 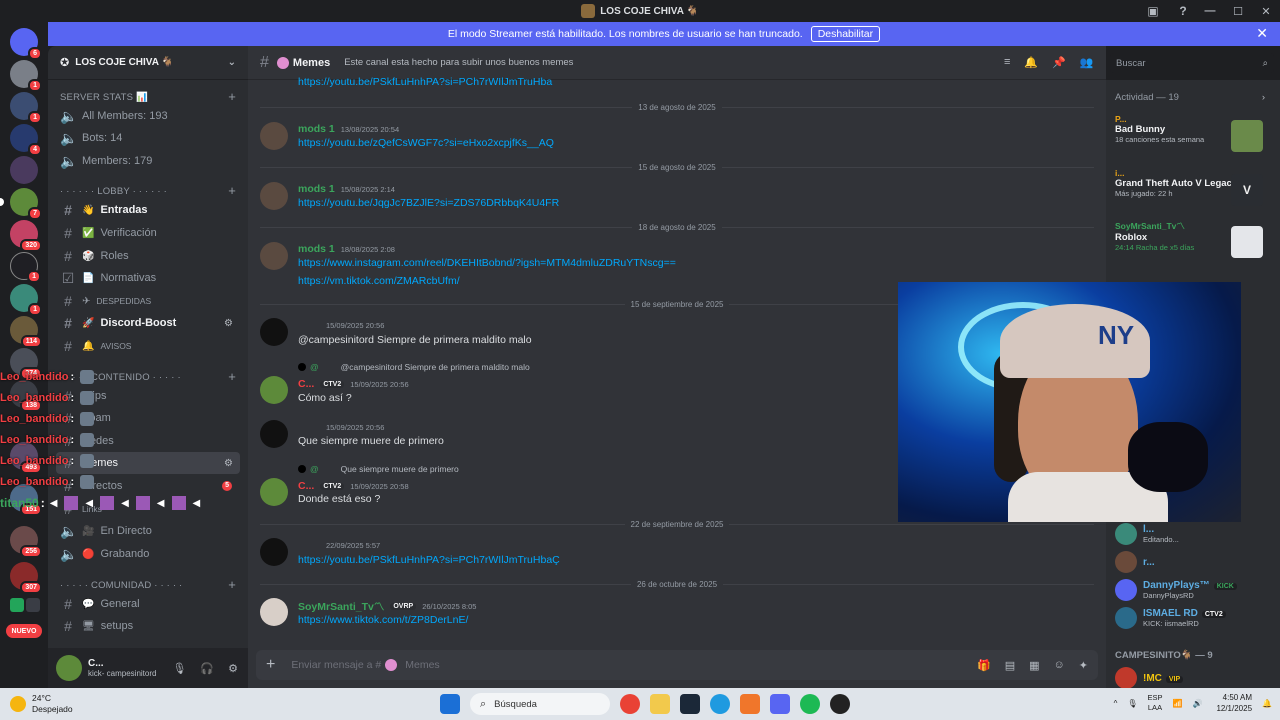 I want to click on notification-bell-icon: 🔔, so click(x=1267, y=703).